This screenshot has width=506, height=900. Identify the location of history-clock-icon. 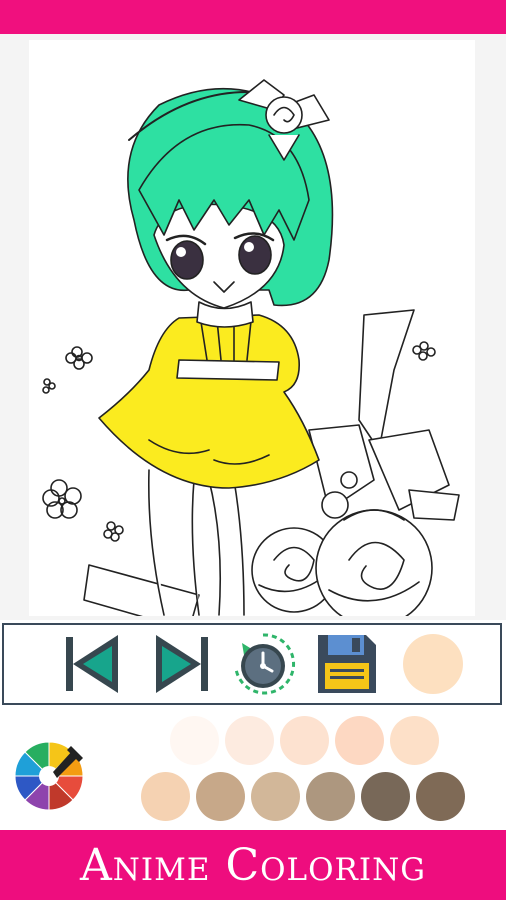
(265, 664).